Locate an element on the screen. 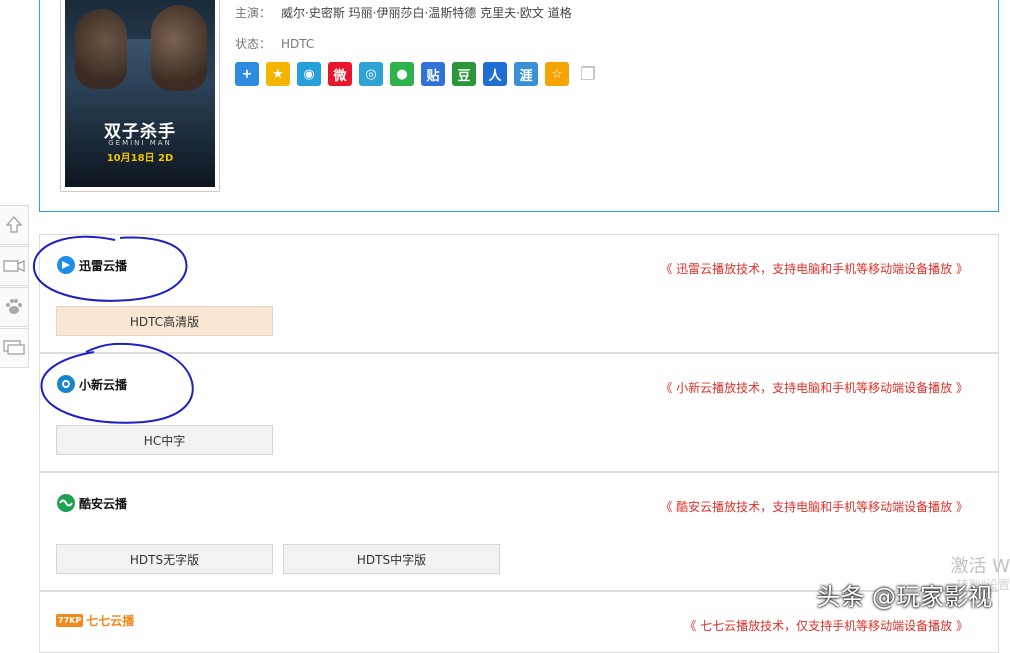 The width and height of the screenshot is (1010, 653). kaixin-icon: 涯 is located at coordinates (526, 74).